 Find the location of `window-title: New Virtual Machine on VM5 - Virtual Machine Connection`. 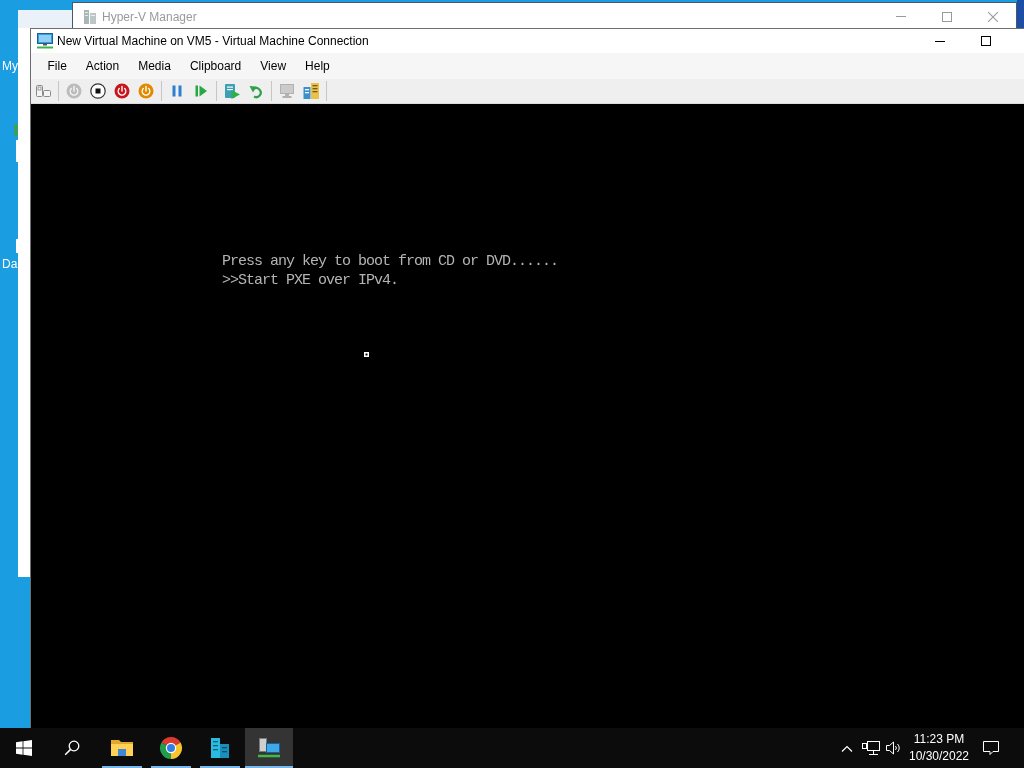

window-title: New Virtual Machine on VM5 - Virtual Machine Connection is located at coordinates (213, 41).